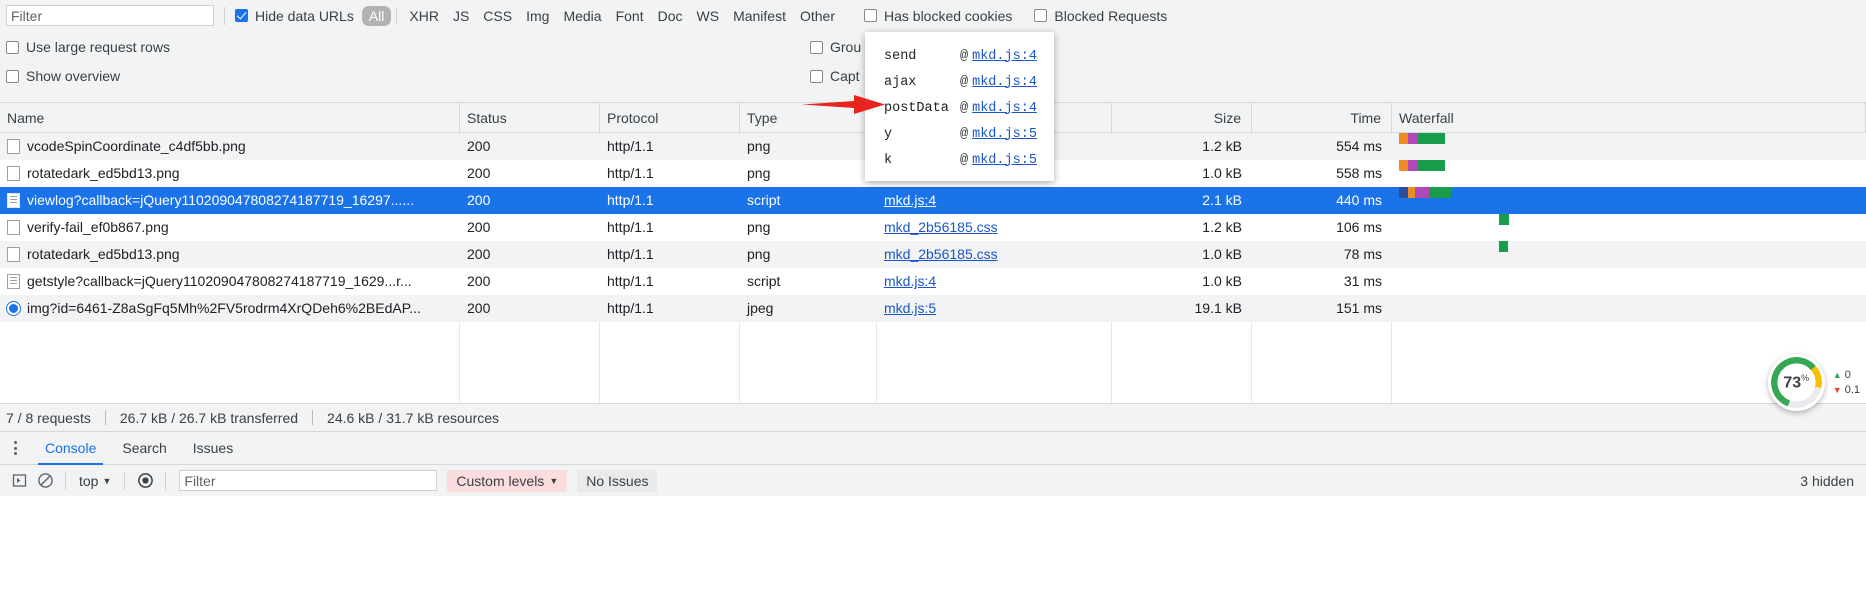  What do you see at coordinates (910, 308) in the screenshot?
I see `initiator-link: mkd.js:5` at bounding box center [910, 308].